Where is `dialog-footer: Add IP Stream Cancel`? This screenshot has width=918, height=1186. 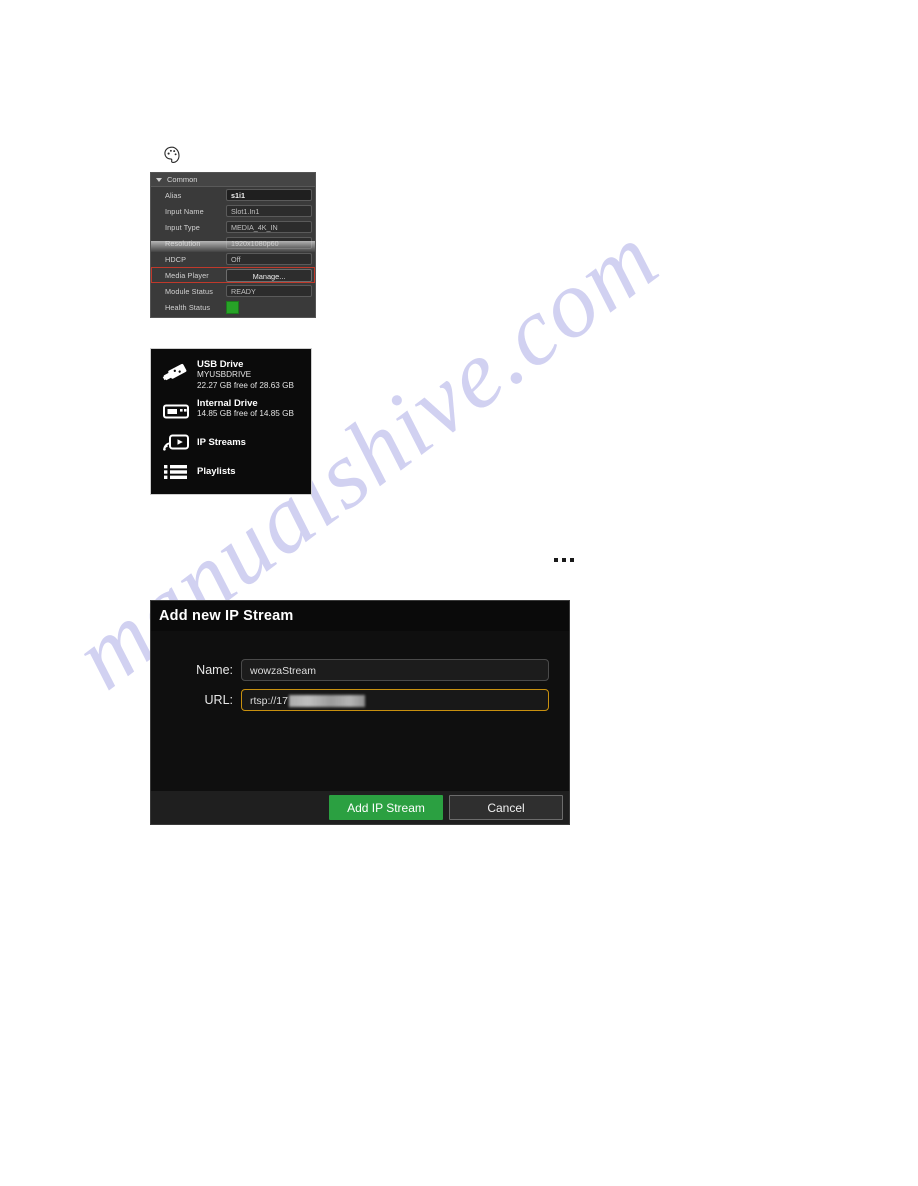 dialog-footer: Add IP Stream Cancel is located at coordinates (360, 807).